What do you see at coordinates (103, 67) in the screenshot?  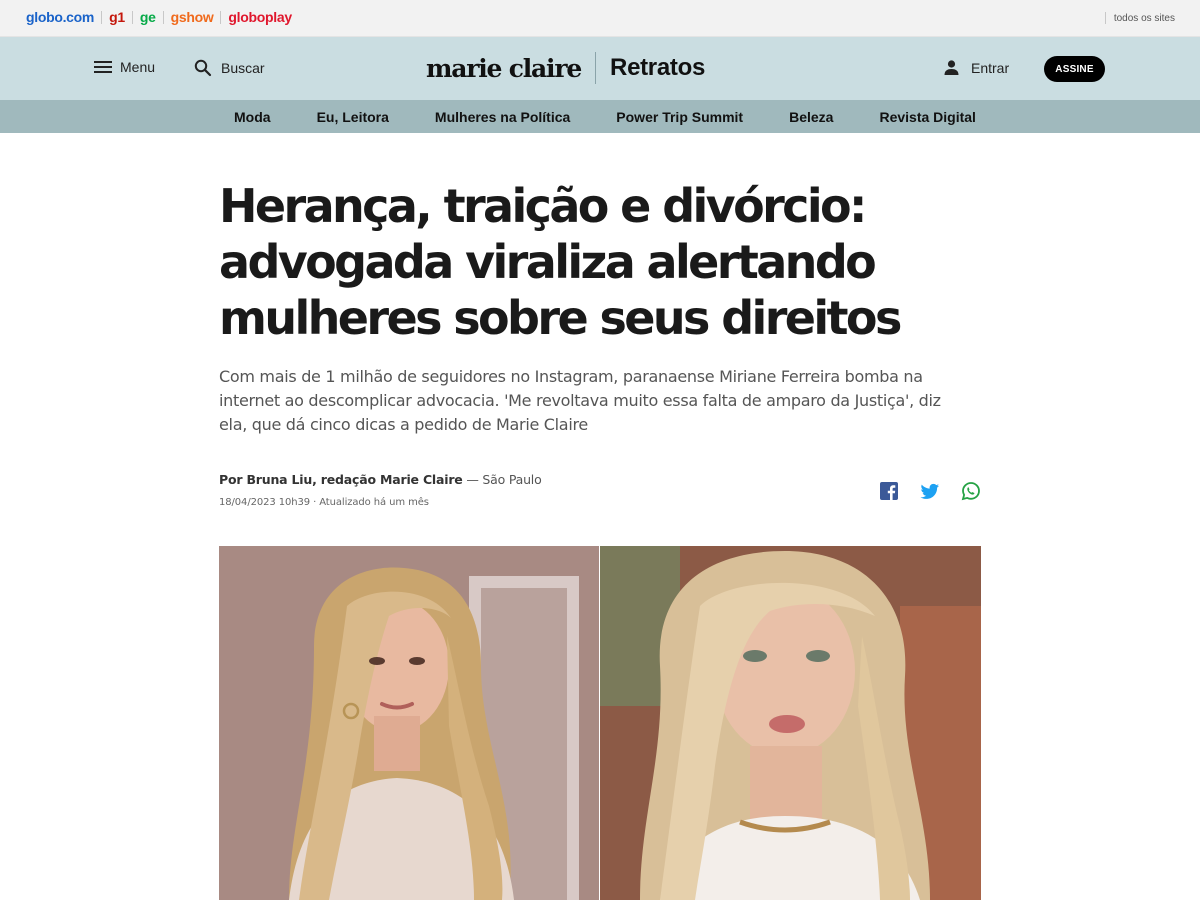 I see `hamburger-icon` at bounding box center [103, 67].